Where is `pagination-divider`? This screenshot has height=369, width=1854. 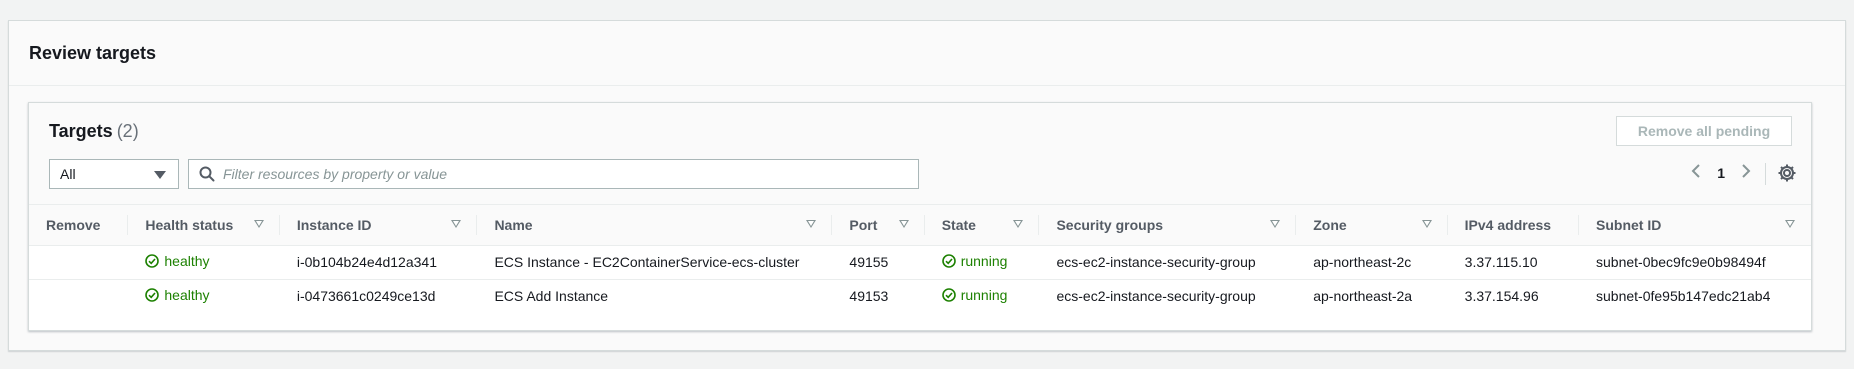
pagination-divider is located at coordinates (1765, 174).